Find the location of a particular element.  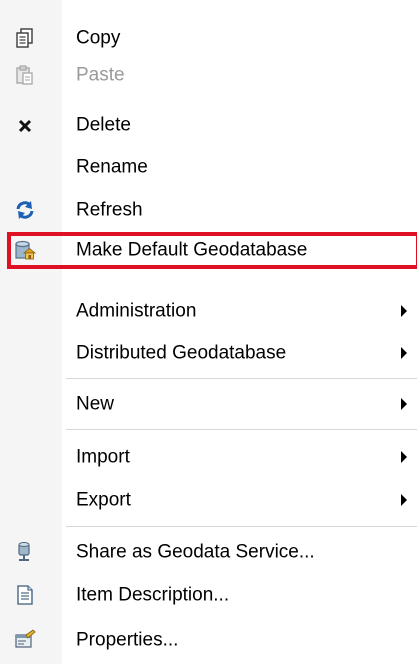

copy-icon is located at coordinates (25, 38).